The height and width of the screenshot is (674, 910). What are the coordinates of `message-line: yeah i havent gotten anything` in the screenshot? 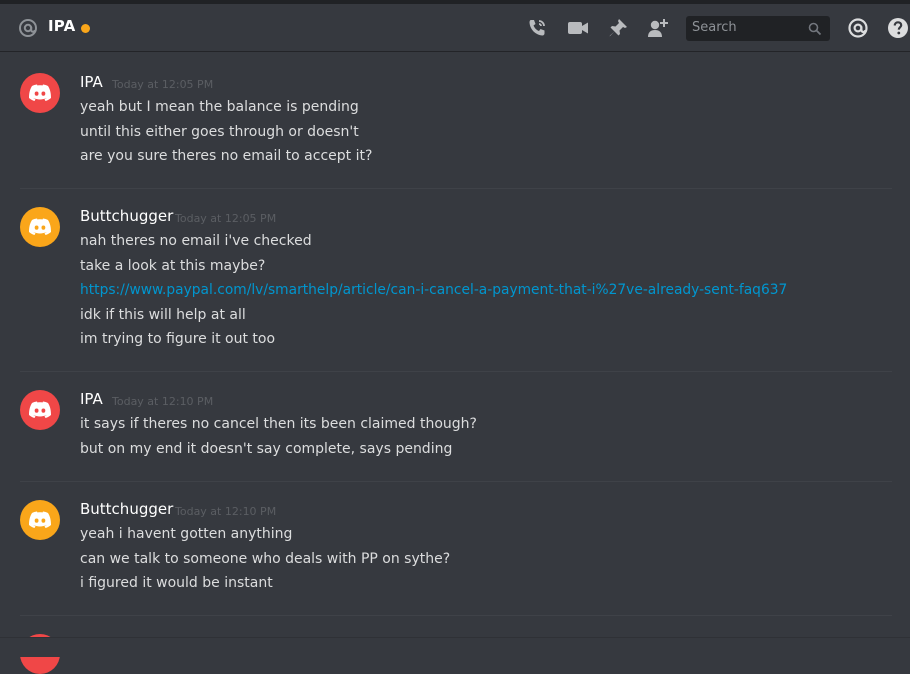 It's located at (186, 534).